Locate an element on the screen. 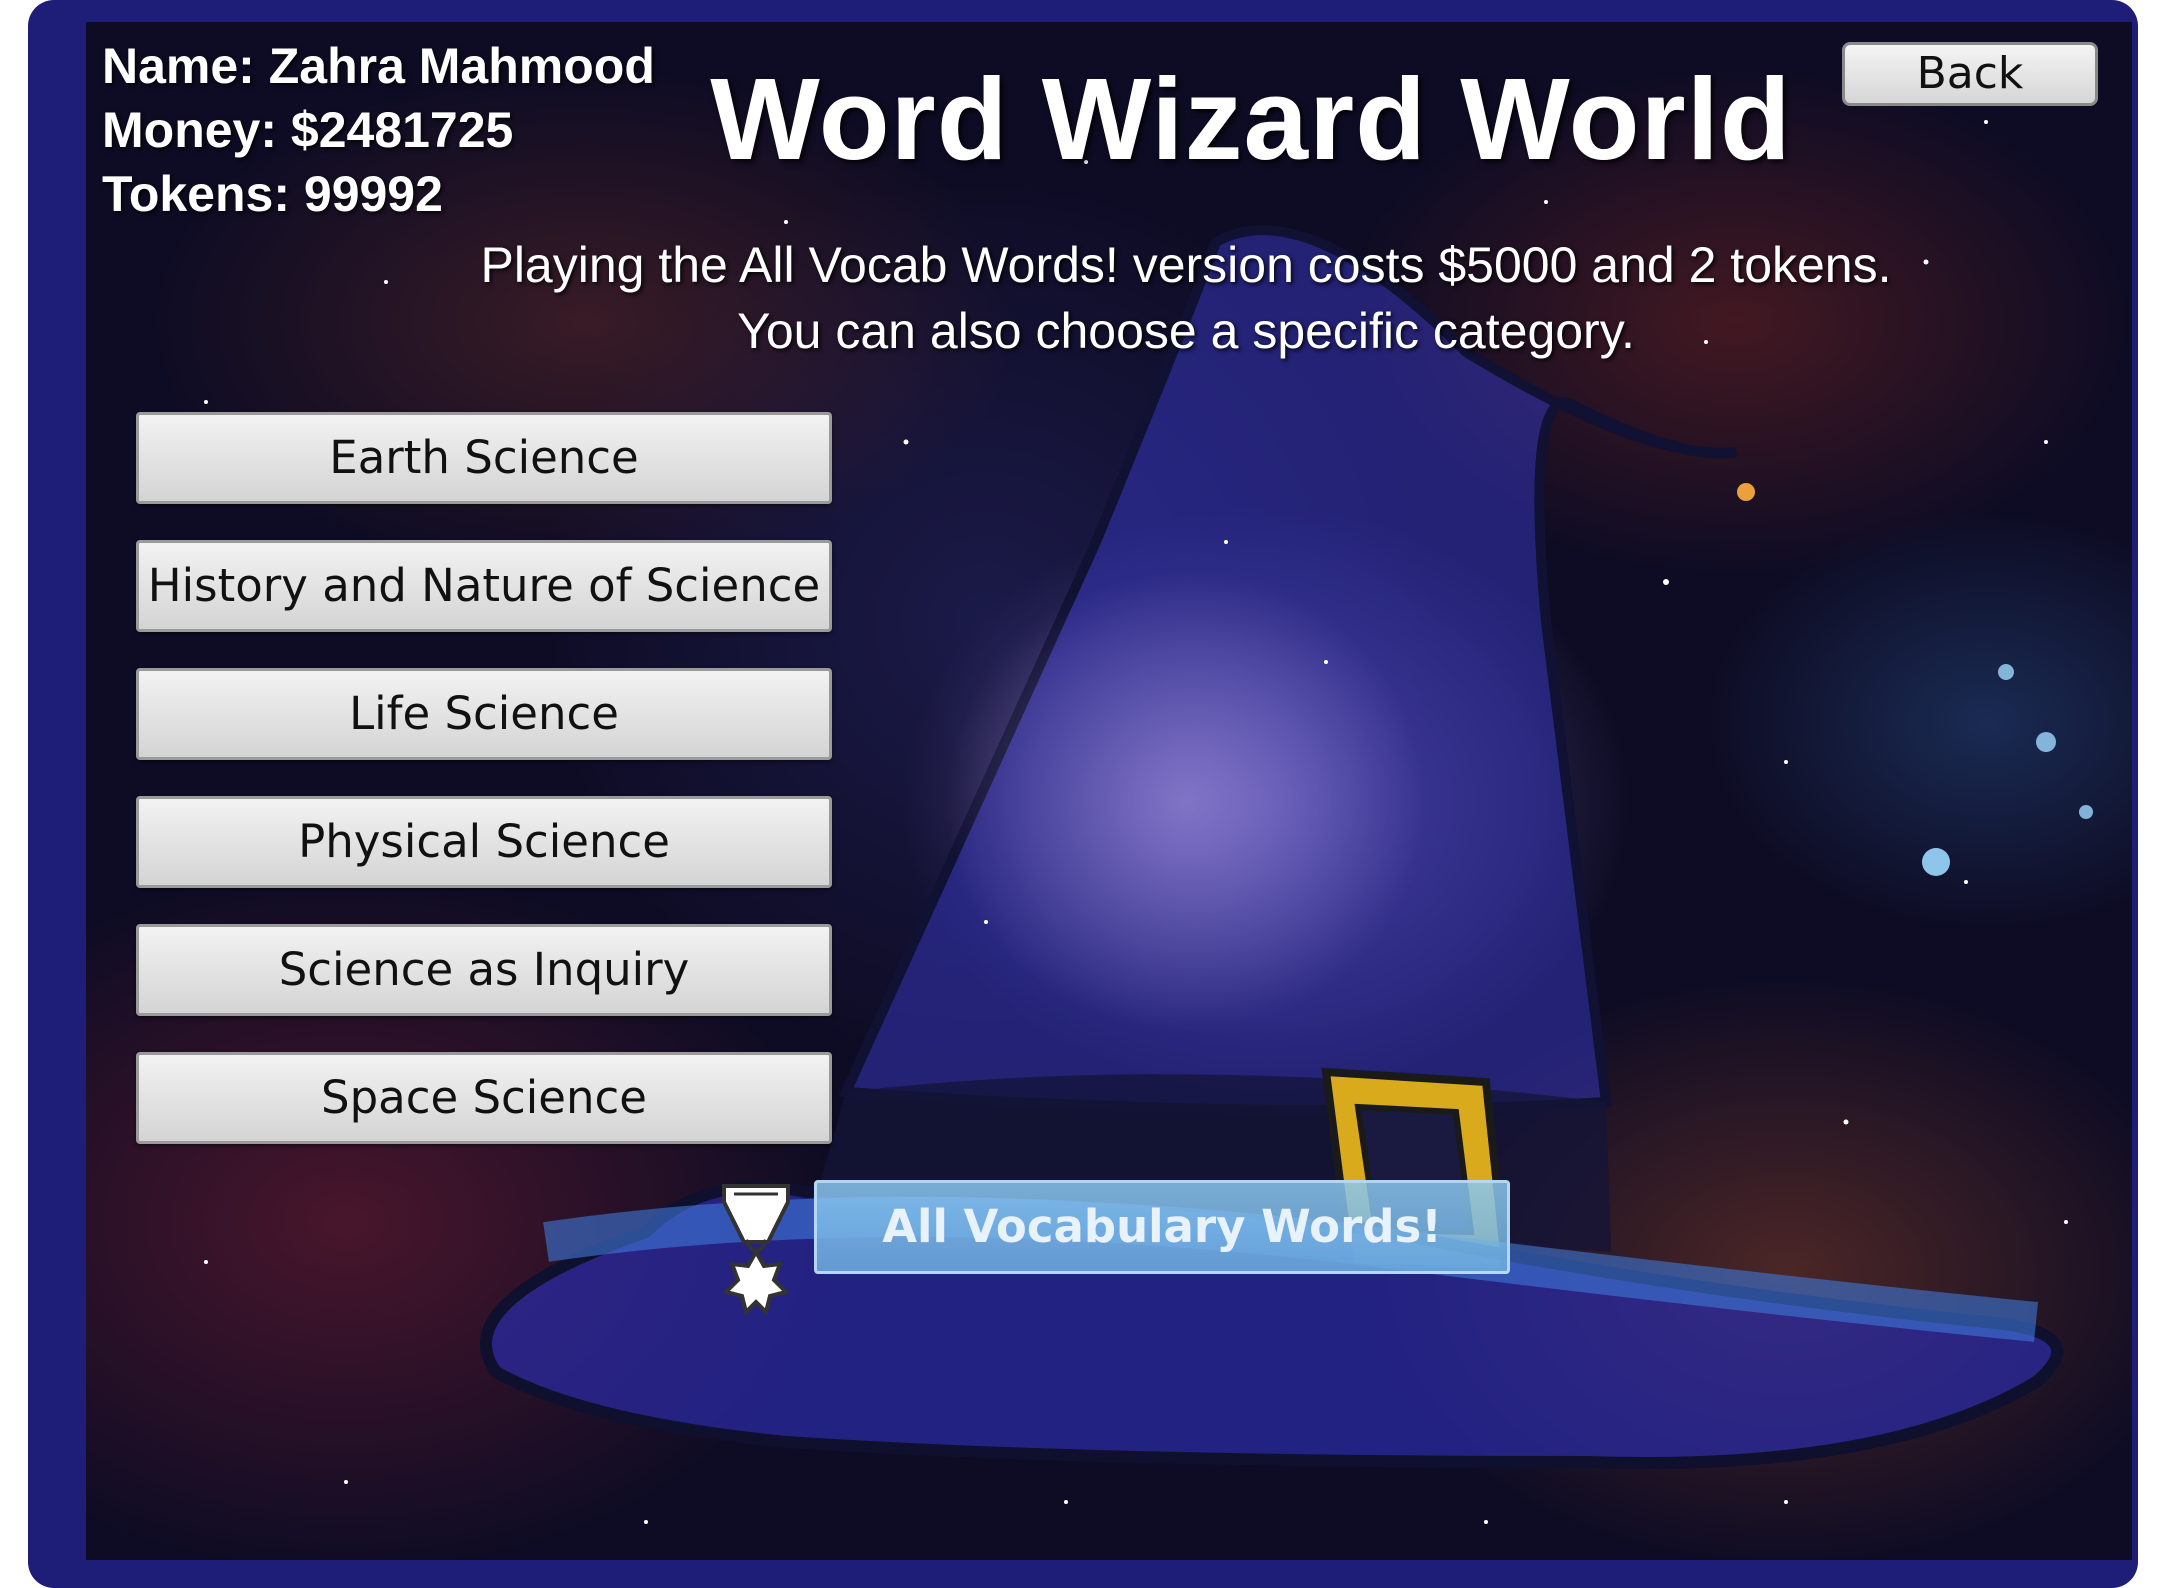 The width and height of the screenshot is (2158, 1588). category-button-science-as-inquiry: Science as Inquiry is located at coordinates (484, 970).